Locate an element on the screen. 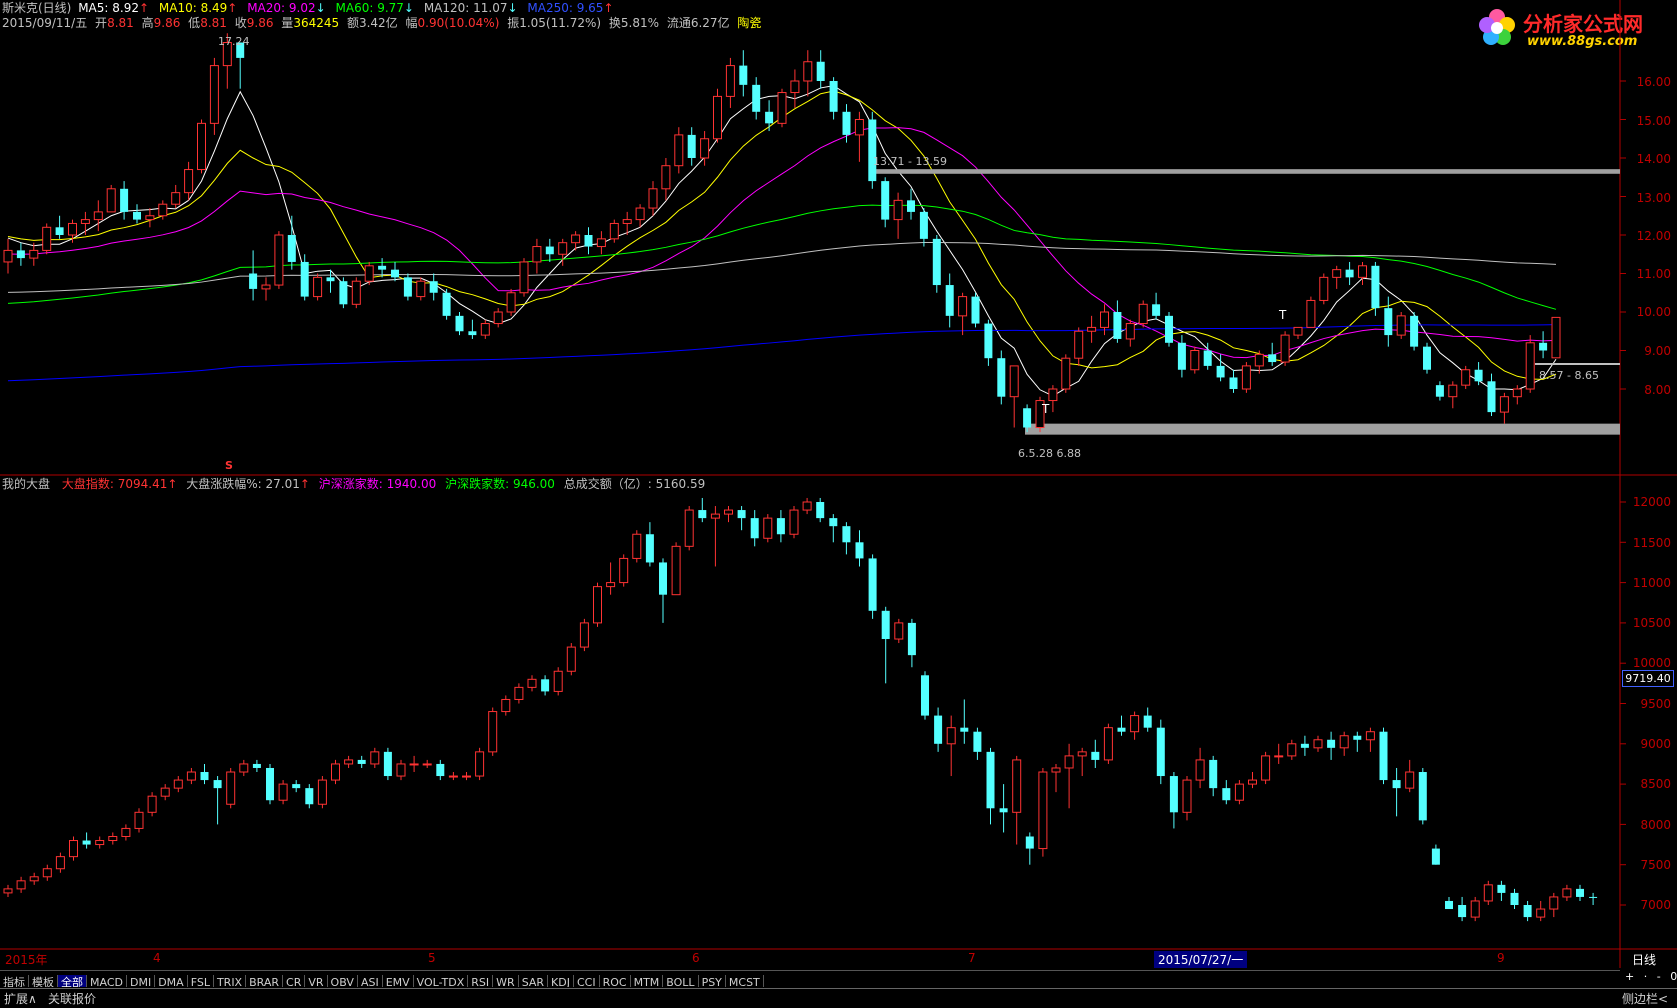 The height and width of the screenshot is (1008, 1677). expand-button: 扩展∧ is located at coordinates (20, 998).